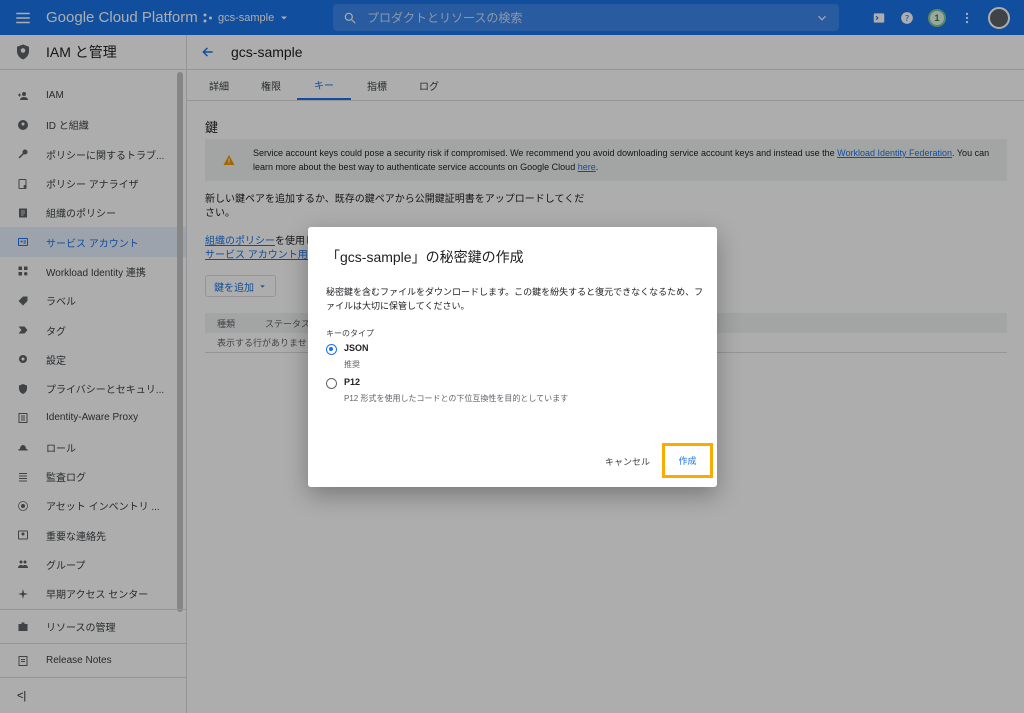  Describe the element at coordinates (350, 333) in the screenshot. I see `key-type-label: キーのタイプ` at that location.